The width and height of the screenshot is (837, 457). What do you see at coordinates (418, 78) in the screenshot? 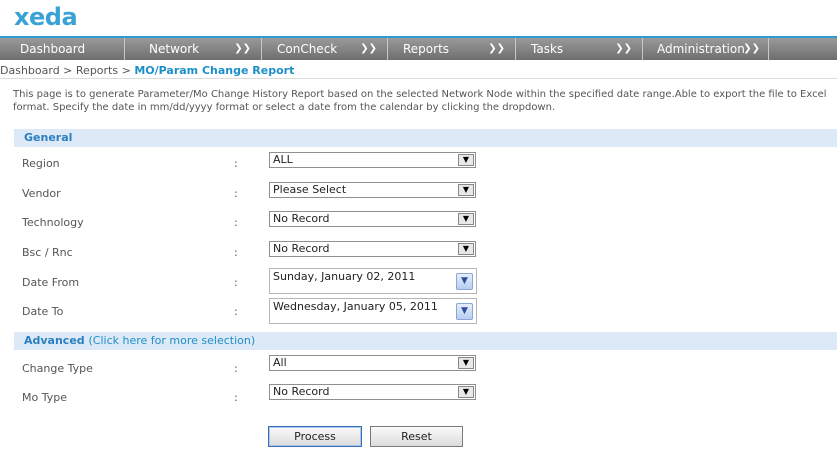
I see `breadcrumb-divider` at bounding box center [418, 78].